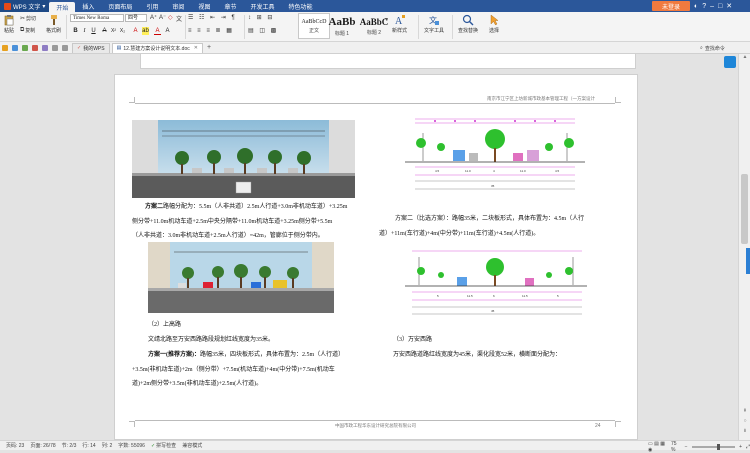 This screenshot has height=453, width=750. What do you see at coordinates (166, 445) in the screenshot?
I see `status-spell: 拼写检查` at bounding box center [166, 445].